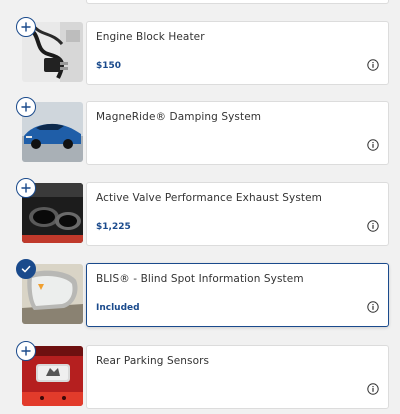  Describe the element at coordinates (118, 308) in the screenshot. I see `option-included-label: Included` at that location.